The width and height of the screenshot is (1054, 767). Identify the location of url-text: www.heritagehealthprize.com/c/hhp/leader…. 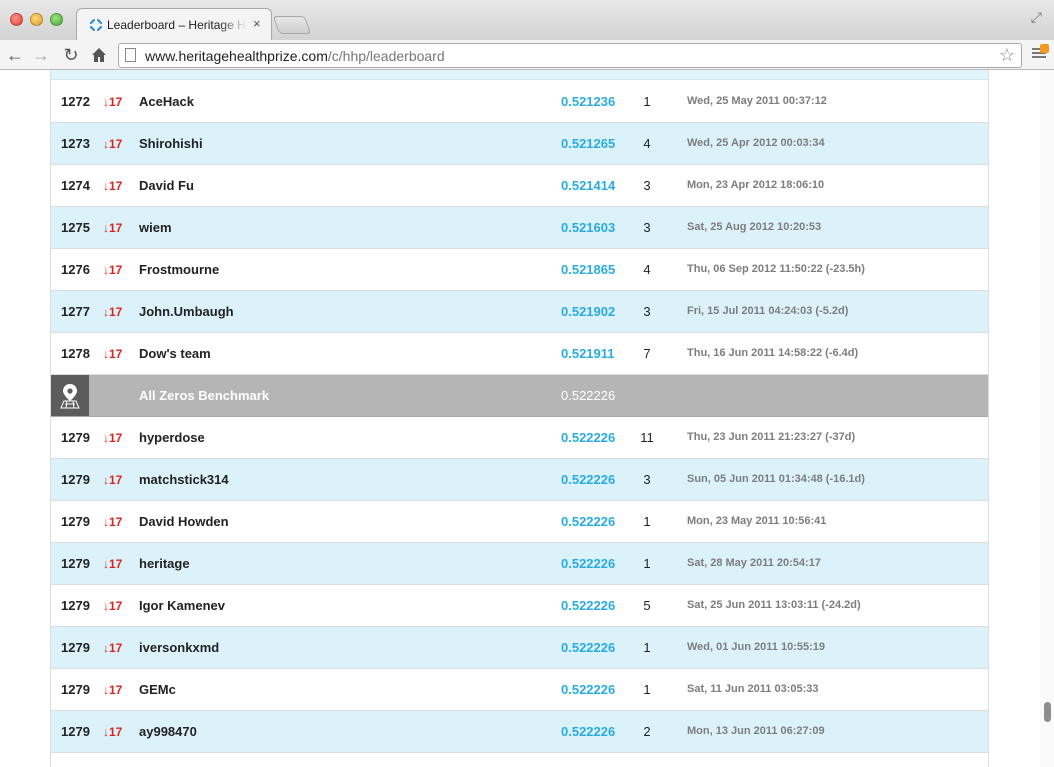
(295, 56).